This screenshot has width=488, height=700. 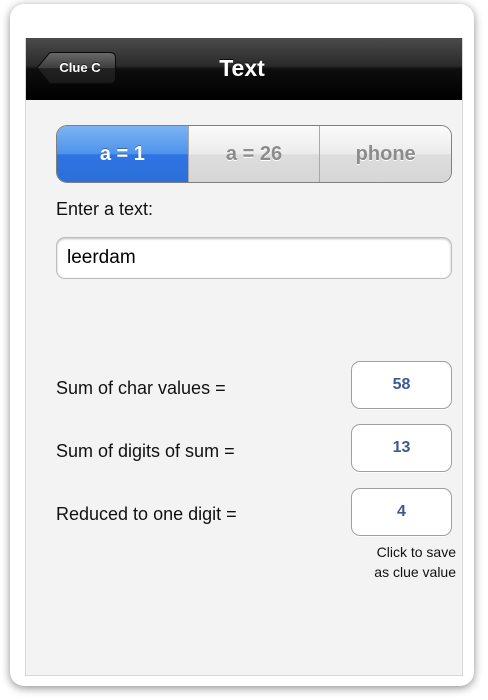 What do you see at coordinates (141, 388) in the screenshot?
I see `sum-char-values-label: Sum of char values =` at bounding box center [141, 388].